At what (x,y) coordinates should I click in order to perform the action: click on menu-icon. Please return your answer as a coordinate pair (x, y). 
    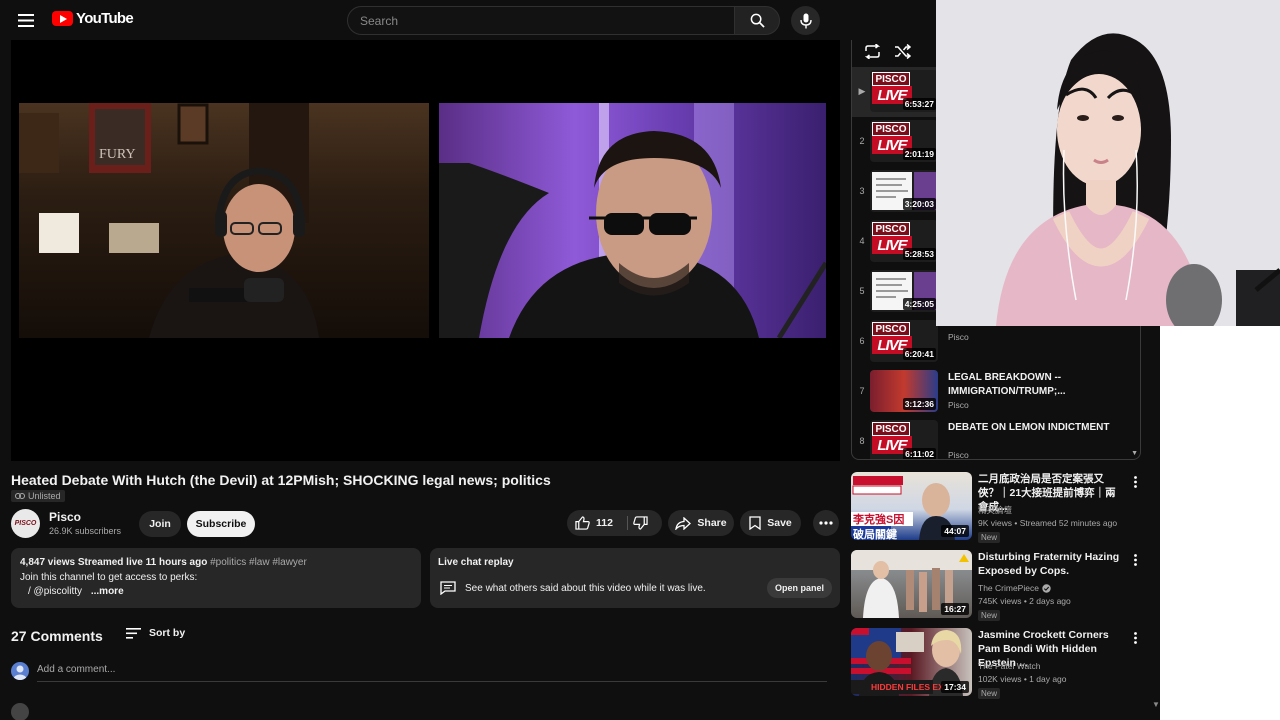
    Looking at the image, I should click on (26, 20).